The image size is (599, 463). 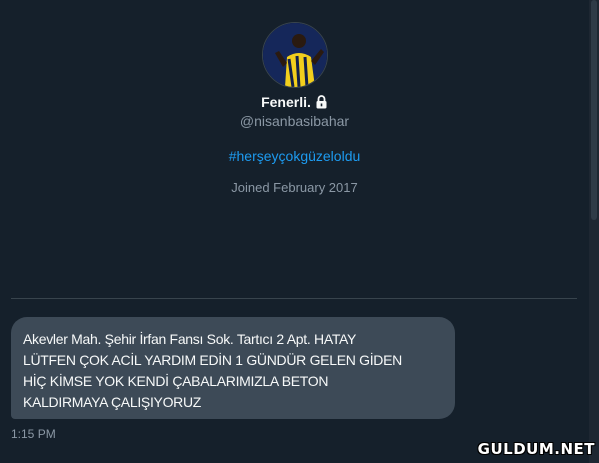 What do you see at coordinates (286, 102) in the screenshot?
I see `display-name: Fenerli.` at bounding box center [286, 102].